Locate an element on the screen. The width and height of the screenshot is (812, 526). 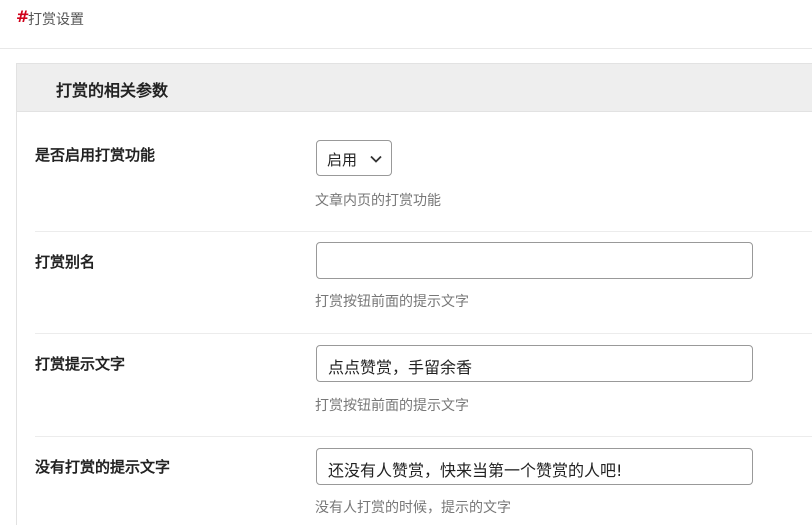
panel-header: 打赏的相关参数 is located at coordinates (414, 88).